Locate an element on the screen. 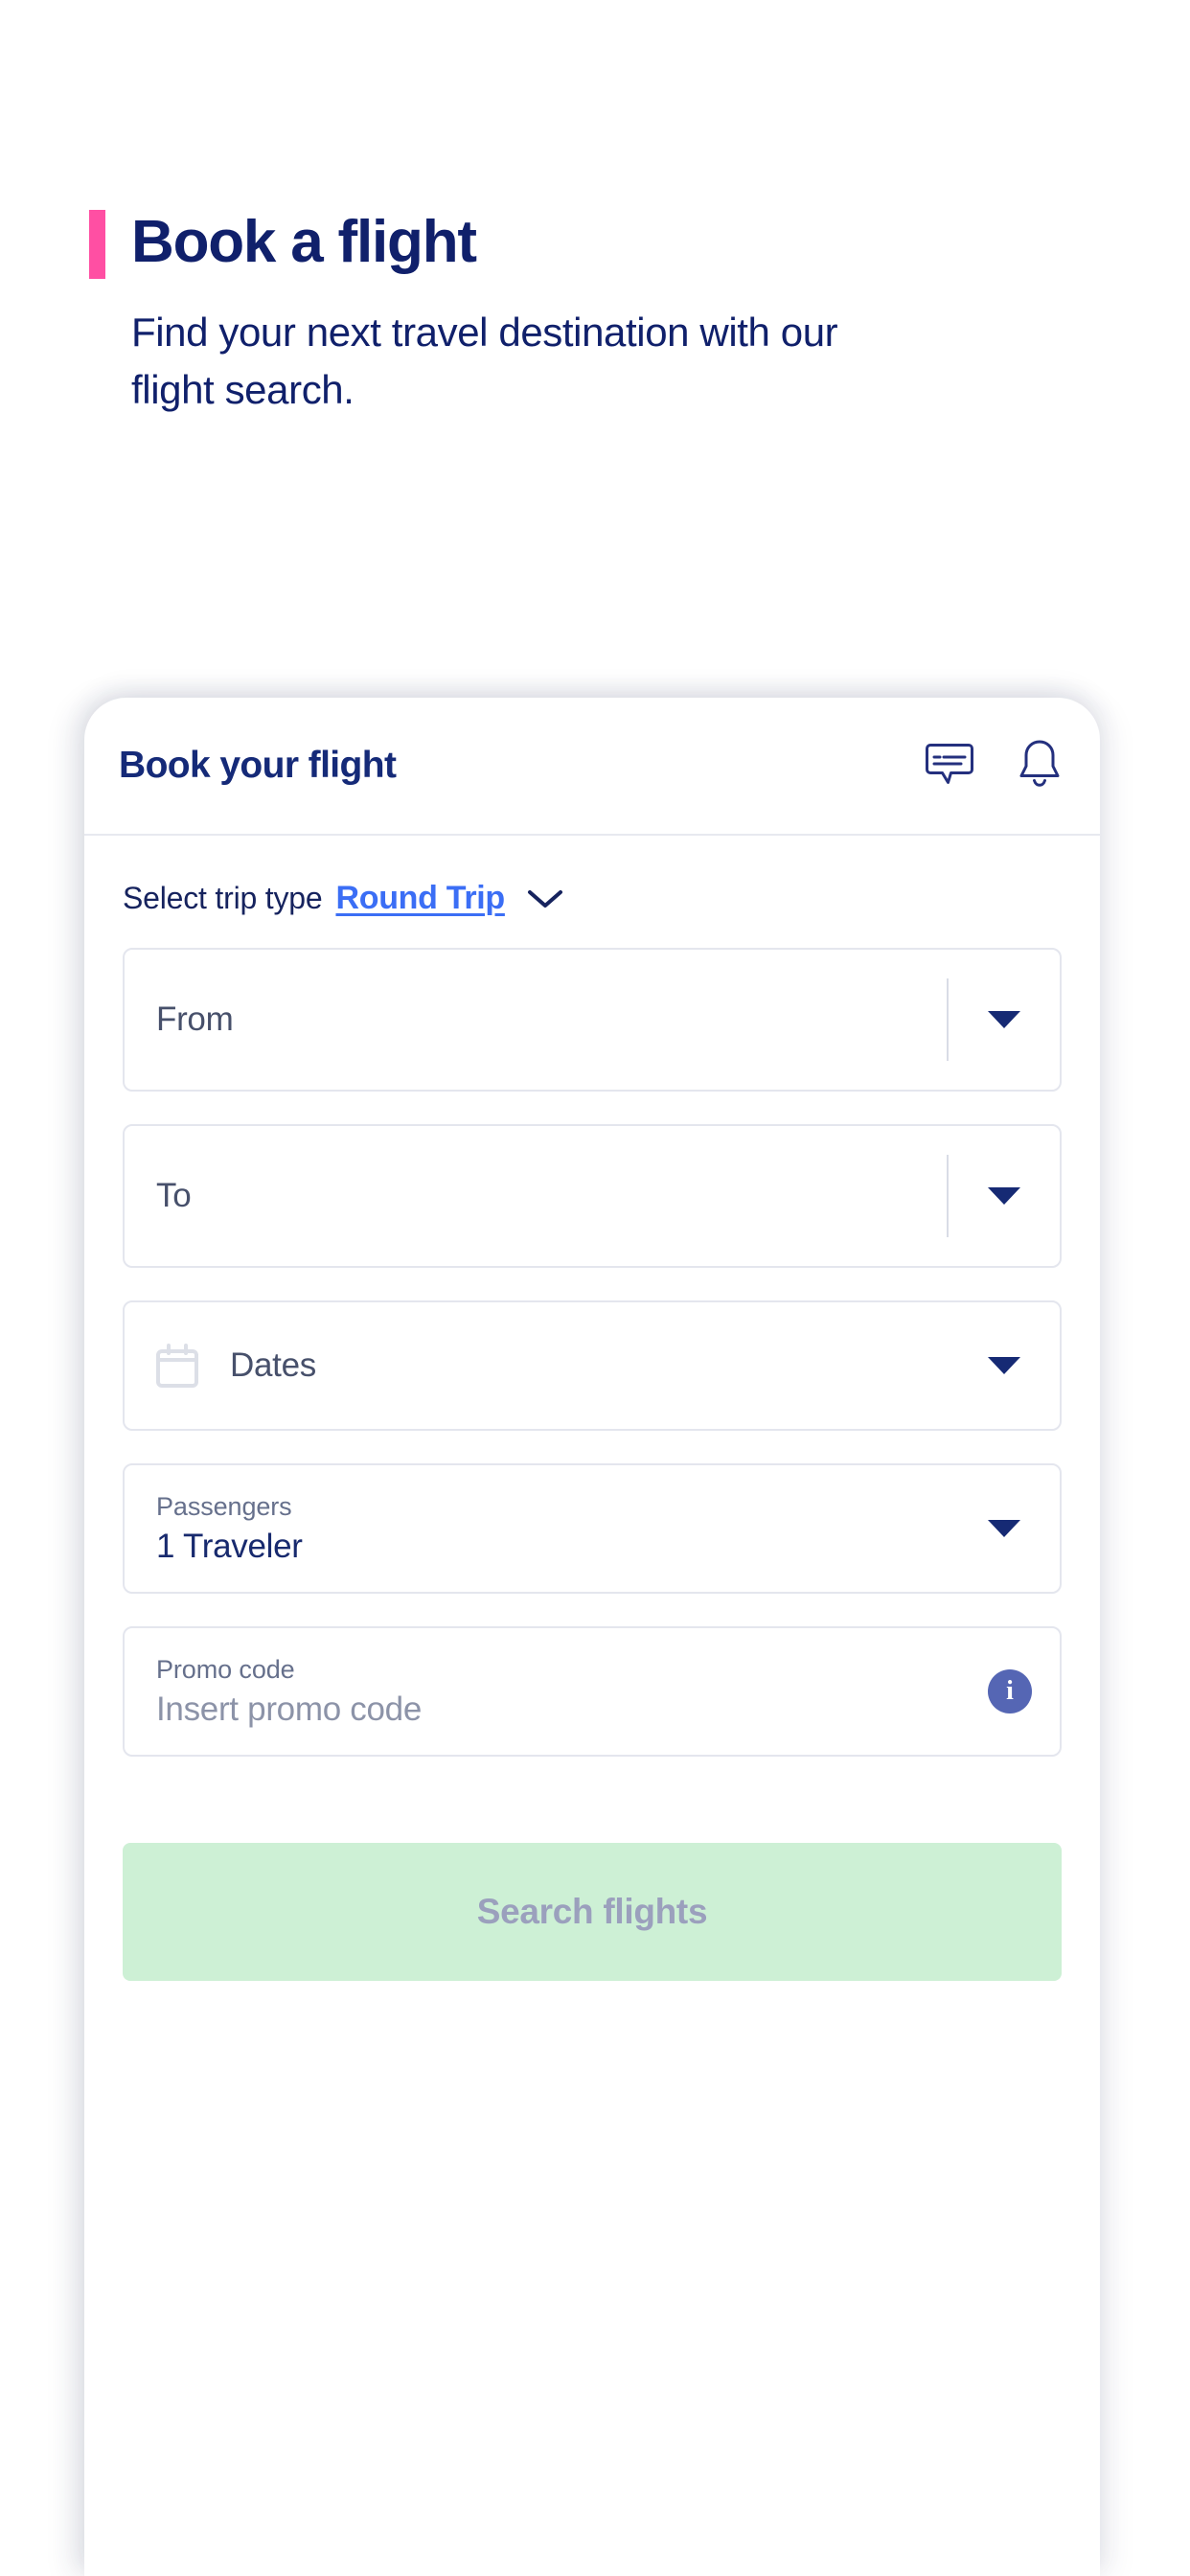 This screenshot has height=2576, width=1190. trip-type-value: Round Trip is located at coordinates (420, 899).